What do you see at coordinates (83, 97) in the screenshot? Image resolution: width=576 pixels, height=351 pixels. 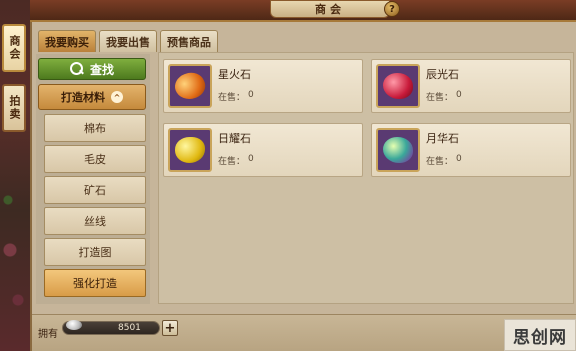 I see `category-label: 打造材料` at bounding box center [83, 97].